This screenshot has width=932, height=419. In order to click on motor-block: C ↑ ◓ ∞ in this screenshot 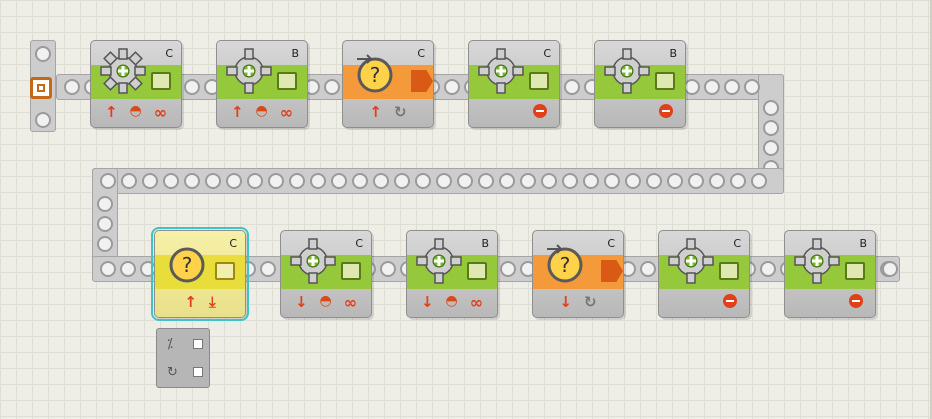, I will do `click(136, 84)`.